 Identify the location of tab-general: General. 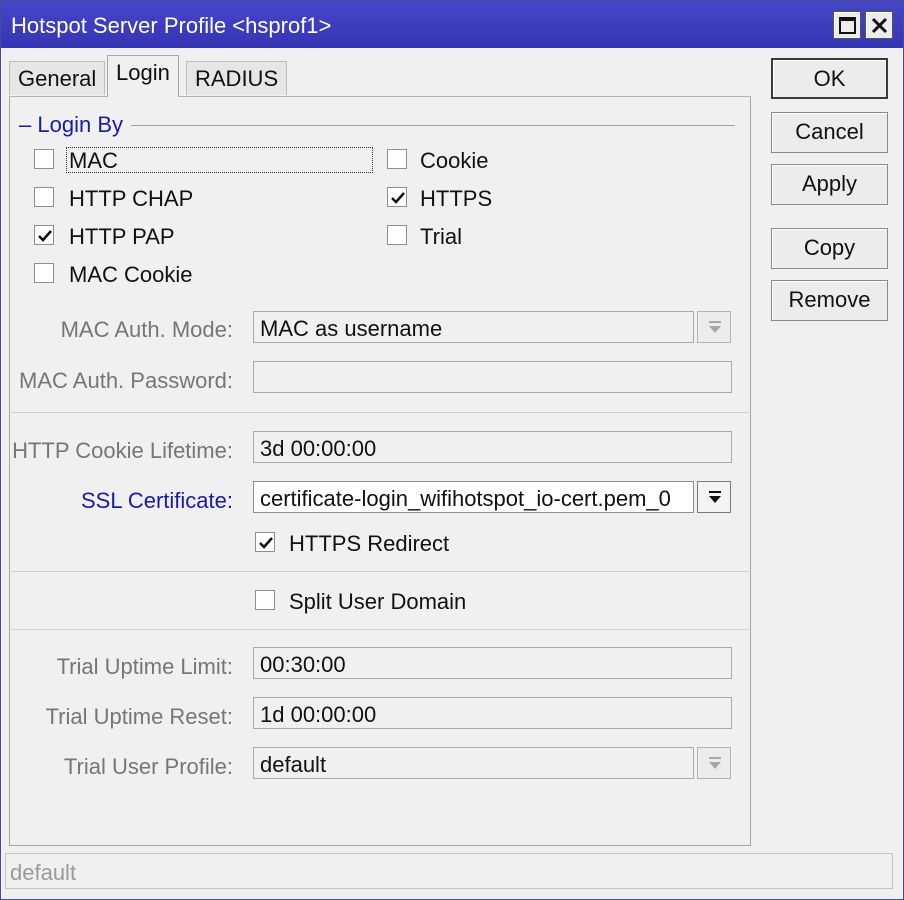
(57, 78).